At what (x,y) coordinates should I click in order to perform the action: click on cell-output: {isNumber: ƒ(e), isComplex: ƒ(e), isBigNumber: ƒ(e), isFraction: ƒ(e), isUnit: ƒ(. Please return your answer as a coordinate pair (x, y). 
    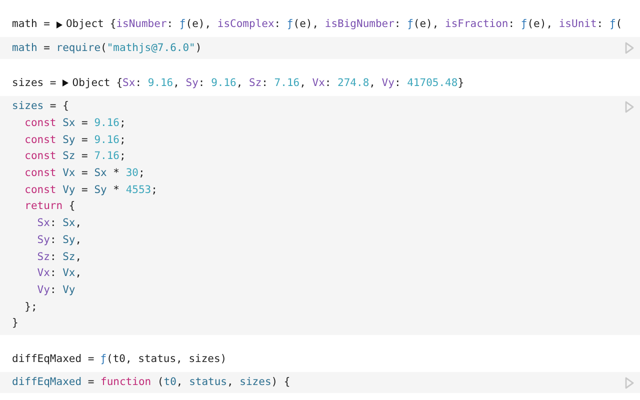
    Looking at the image, I should click on (366, 24).